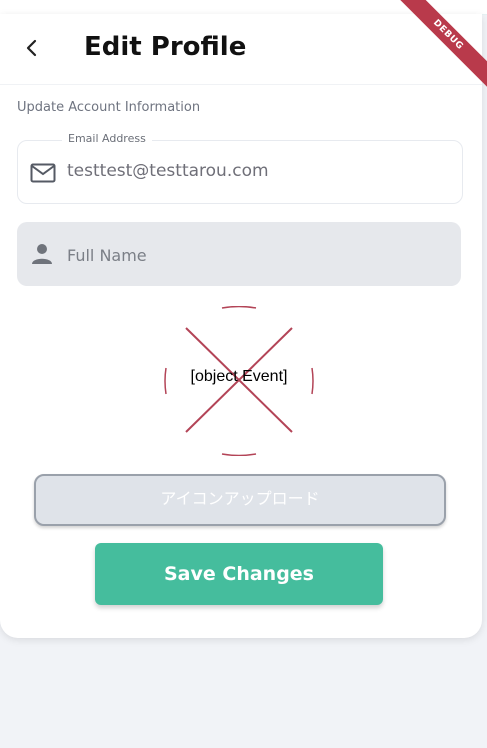 Image resolution: width=487 pixels, height=748 pixels. I want to click on full-name-input, so click(257, 255).